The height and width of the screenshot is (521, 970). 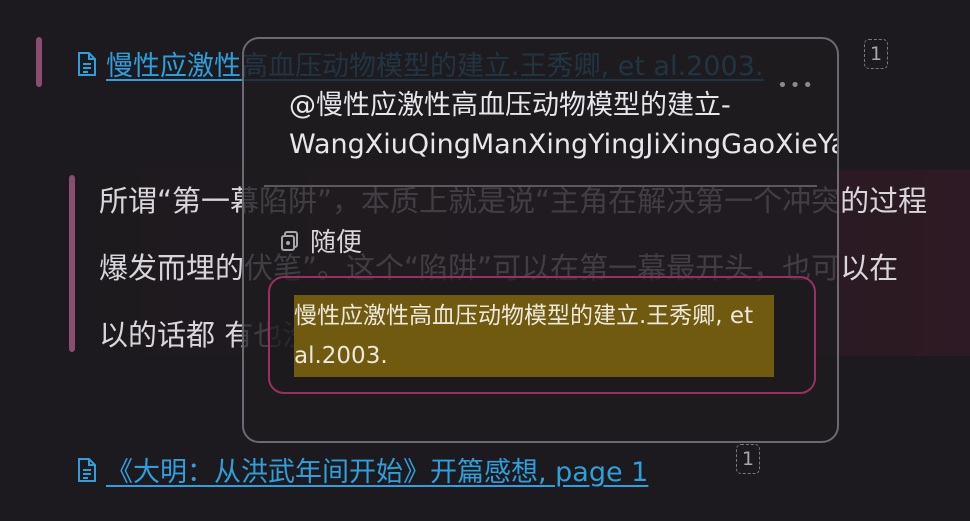 What do you see at coordinates (39, 62) in the screenshot?
I see `block-indicator-bar` at bounding box center [39, 62].